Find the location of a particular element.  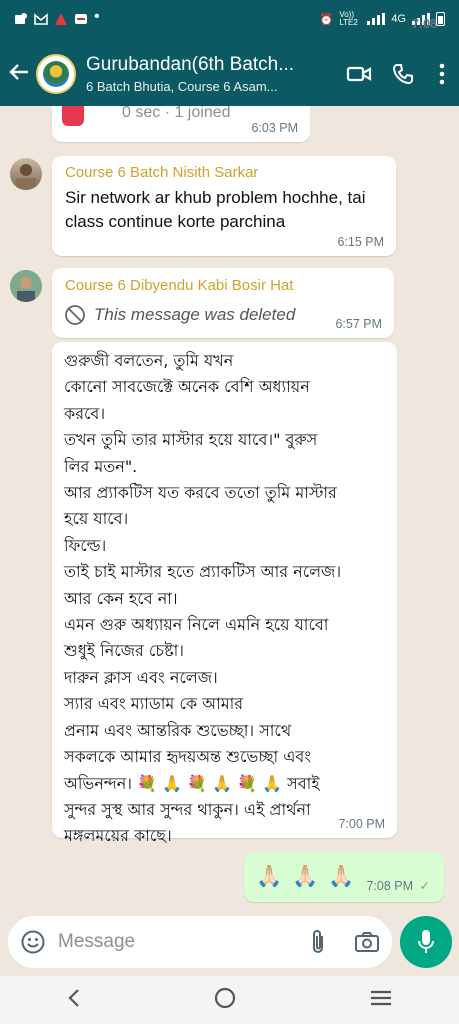

group-logo-icon is located at coordinates (56, 74).